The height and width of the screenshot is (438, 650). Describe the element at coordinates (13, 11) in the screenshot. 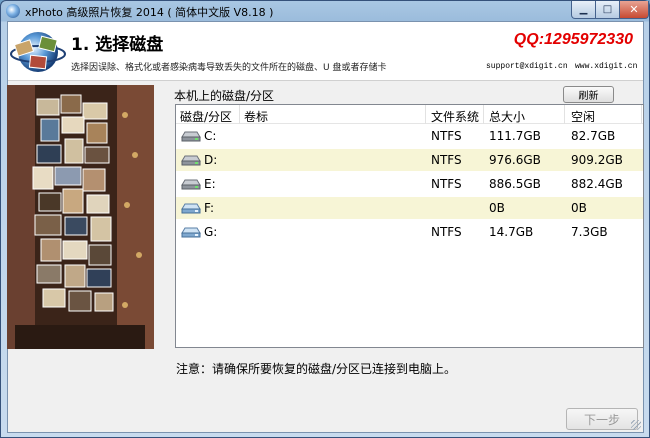

I see `app-globe-icon` at that location.